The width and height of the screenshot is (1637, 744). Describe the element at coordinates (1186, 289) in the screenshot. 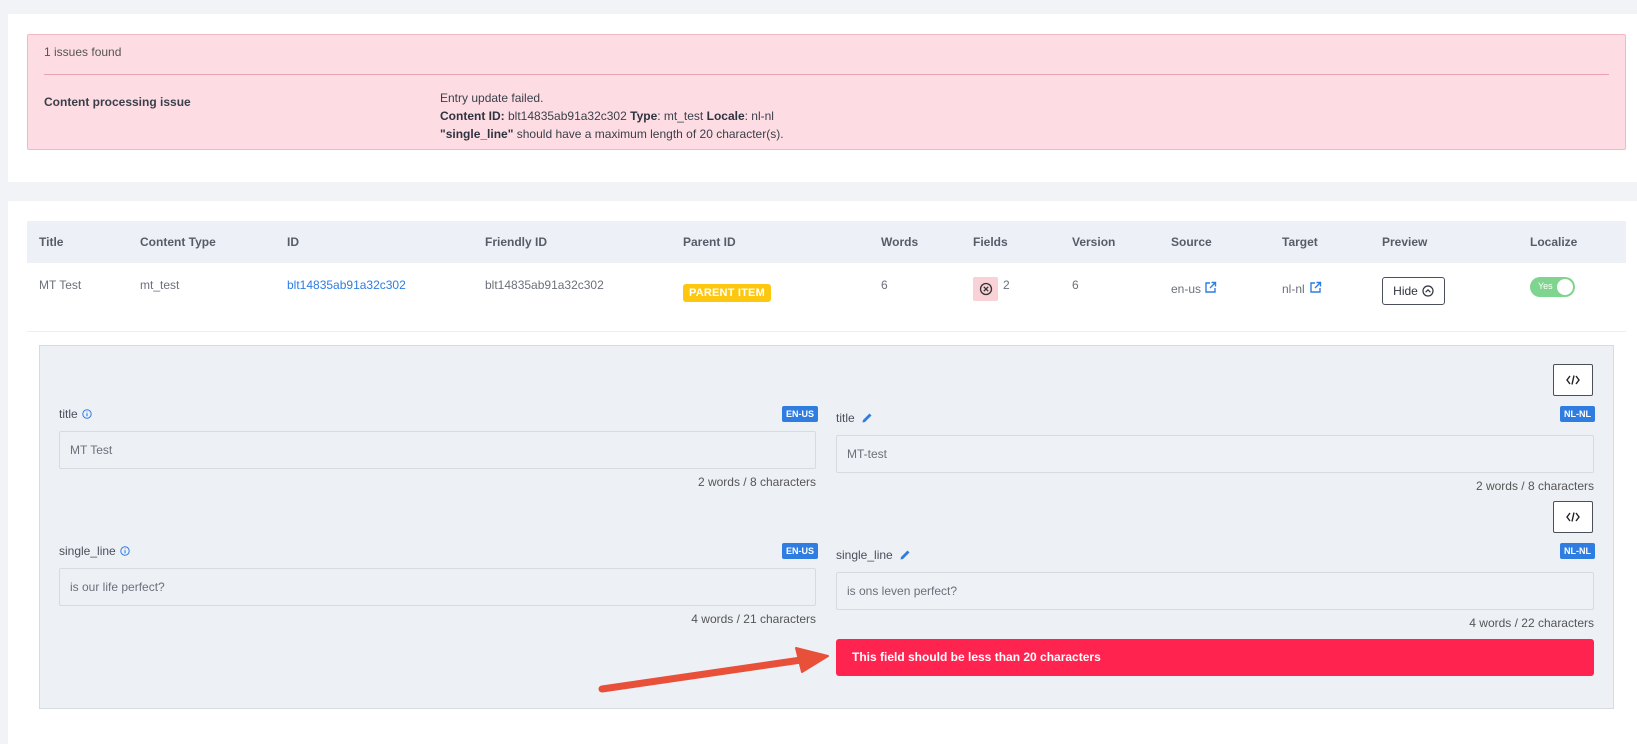

I see `cell-source: en-us` at that location.